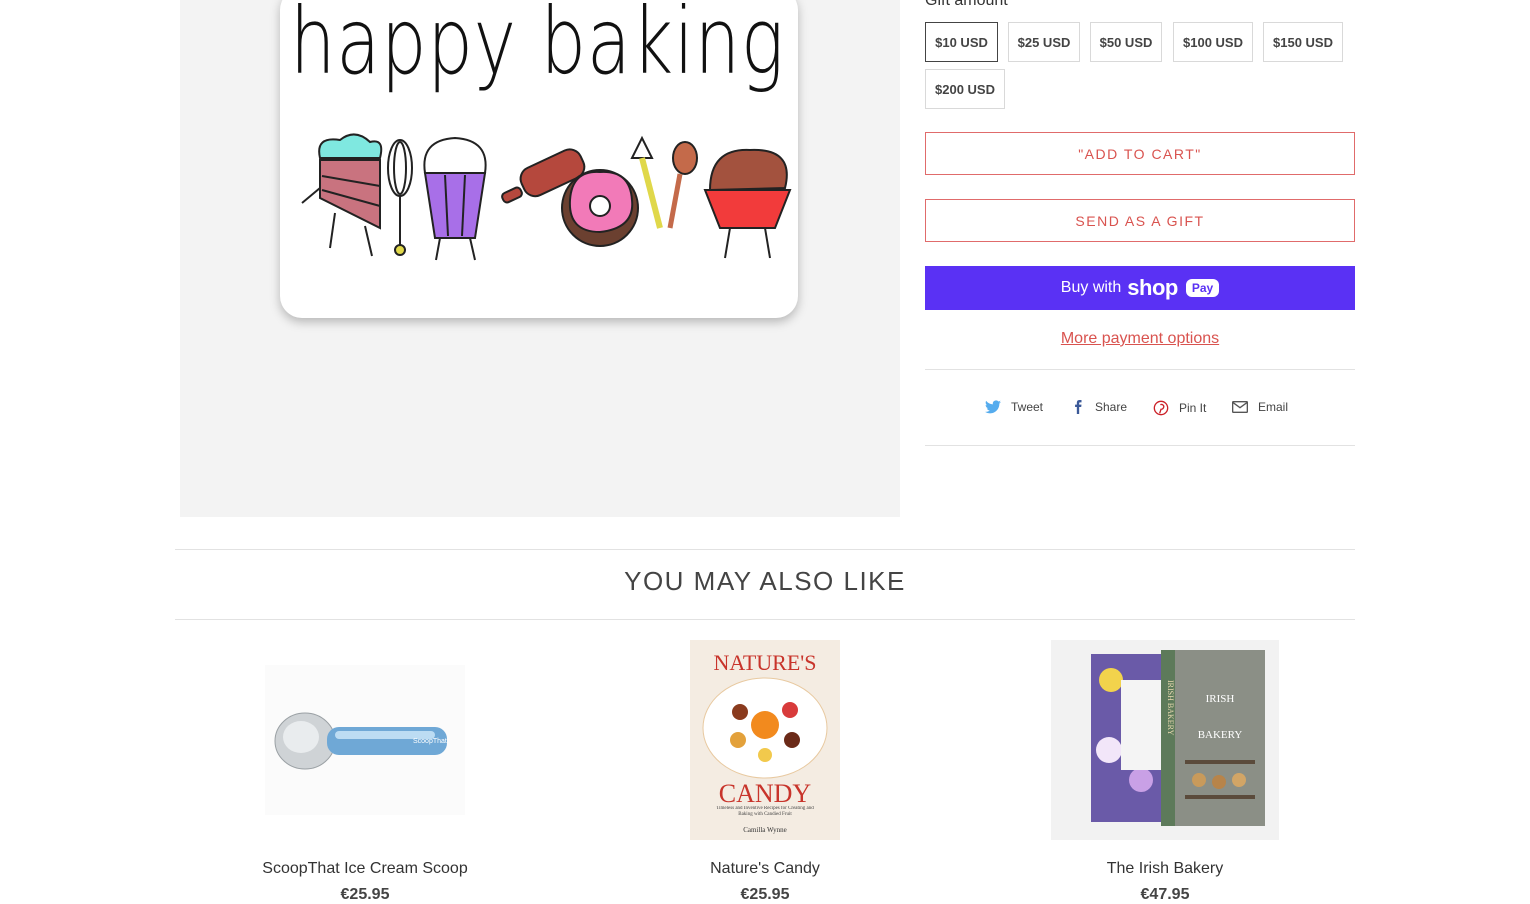 The image size is (1530, 904). I want to click on book-spine-text: IRISH BAKERY, so click(1170, 708).